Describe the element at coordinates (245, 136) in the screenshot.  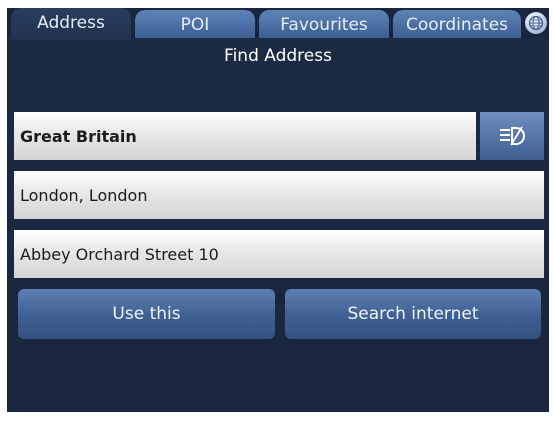
I see `country-field: Great Britain` at that location.